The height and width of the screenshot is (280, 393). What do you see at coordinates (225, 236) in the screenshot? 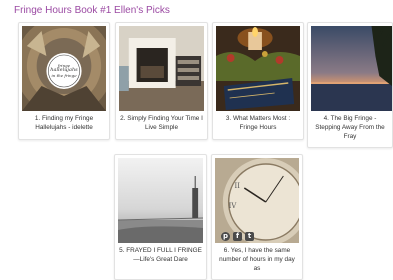
I see `pinterest-icon: p` at bounding box center [225, 236].